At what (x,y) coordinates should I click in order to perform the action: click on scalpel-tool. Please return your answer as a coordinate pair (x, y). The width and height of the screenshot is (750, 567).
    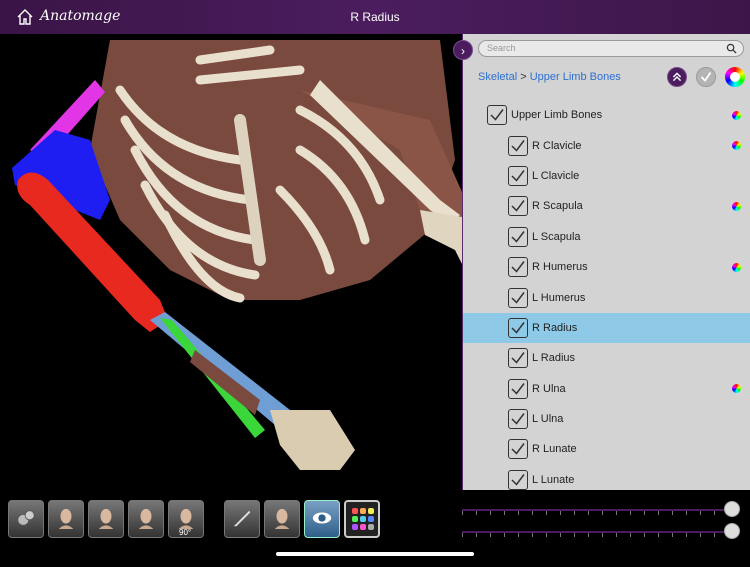
    Looking at the image, I should click on (242, 519).